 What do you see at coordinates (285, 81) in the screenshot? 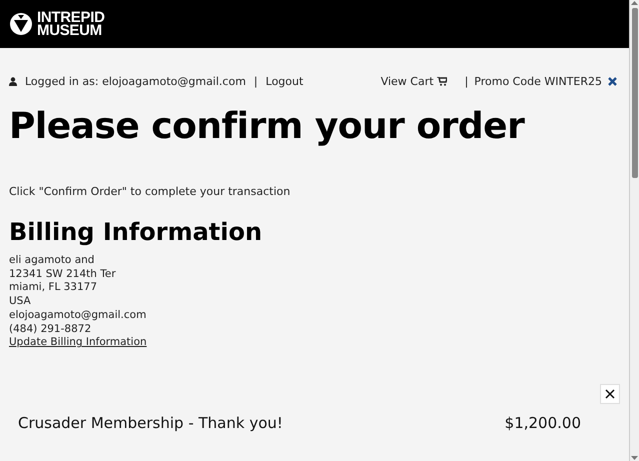
I see `logout-link: Logout` at bounding box center [285, 81].